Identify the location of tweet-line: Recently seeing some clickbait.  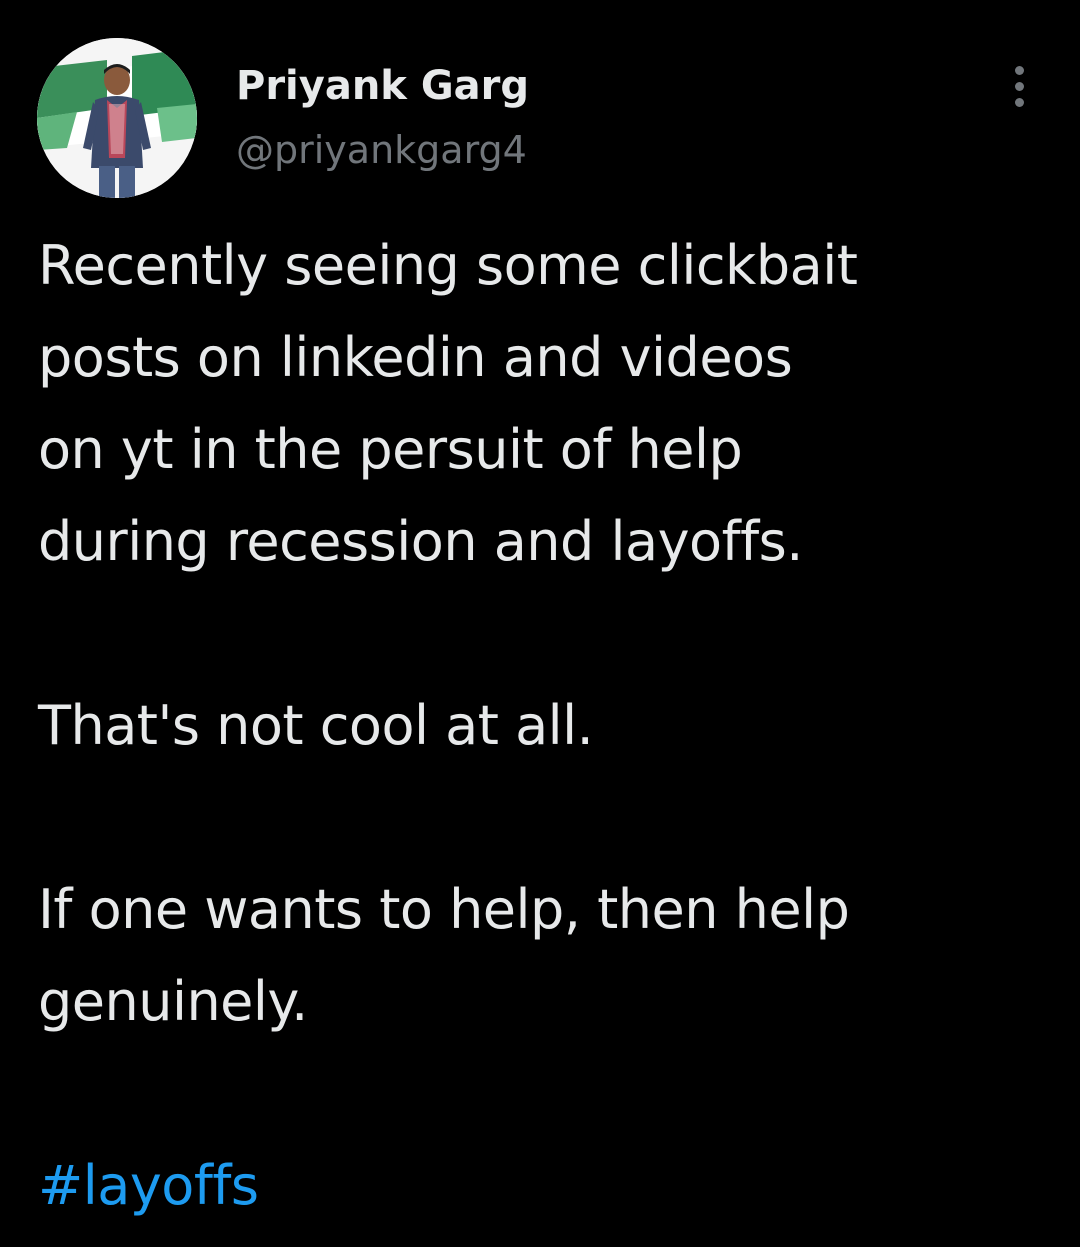
(448, 265).